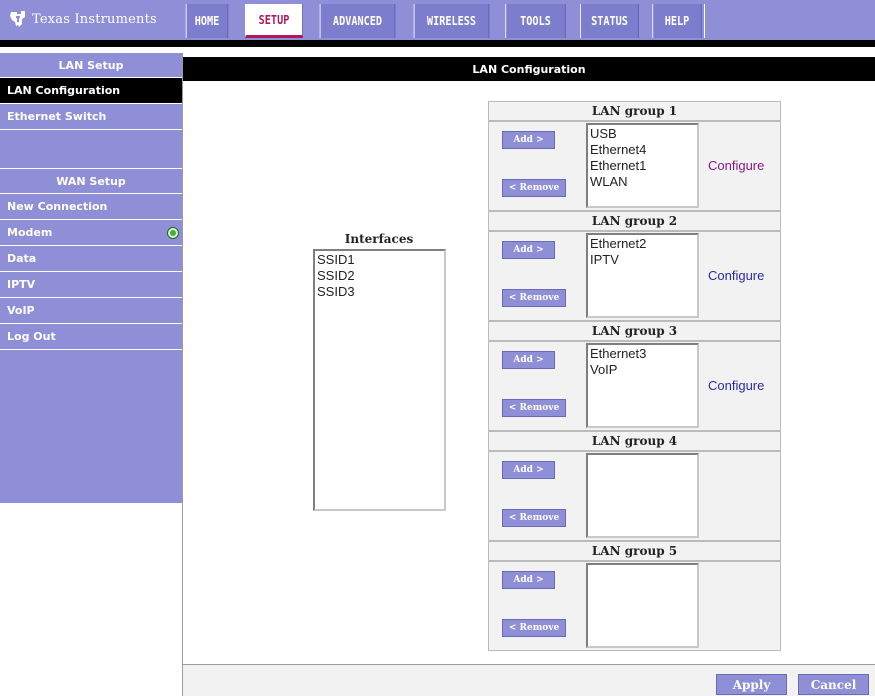 The height and width of the screenshot is (696, 875). Describe the element at coordinates (833, 684) in the screenshot. I see `cancel-button: Cancel` at that location.